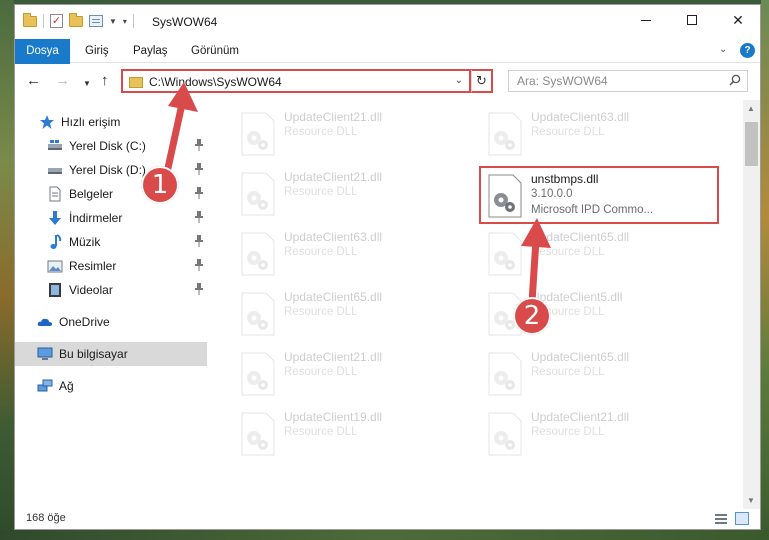 The height and width of the screenshot is (540, 769). Describe the element at coordinates (215, 82) in the screenshot. I see `address-path: C:\Windows\SysWOW64` at that location.